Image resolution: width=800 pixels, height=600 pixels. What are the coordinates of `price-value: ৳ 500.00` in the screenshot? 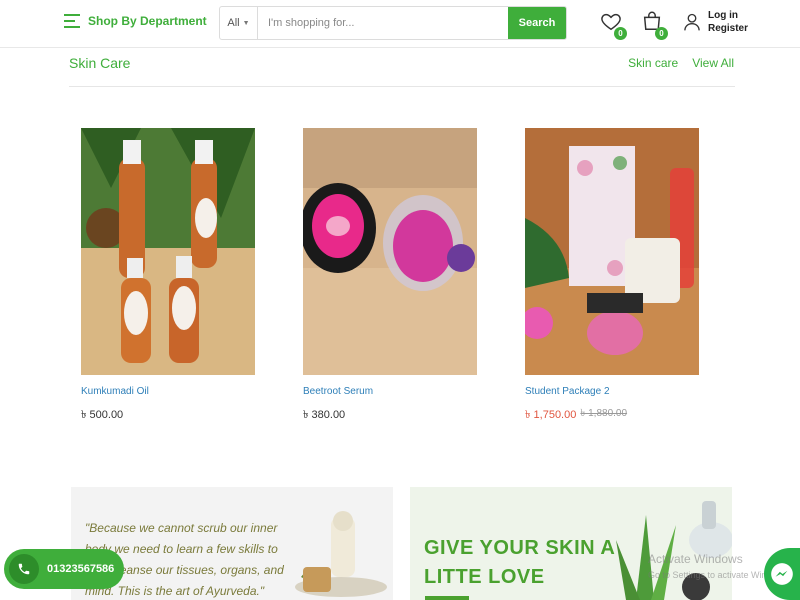 It's located at (102, 415).